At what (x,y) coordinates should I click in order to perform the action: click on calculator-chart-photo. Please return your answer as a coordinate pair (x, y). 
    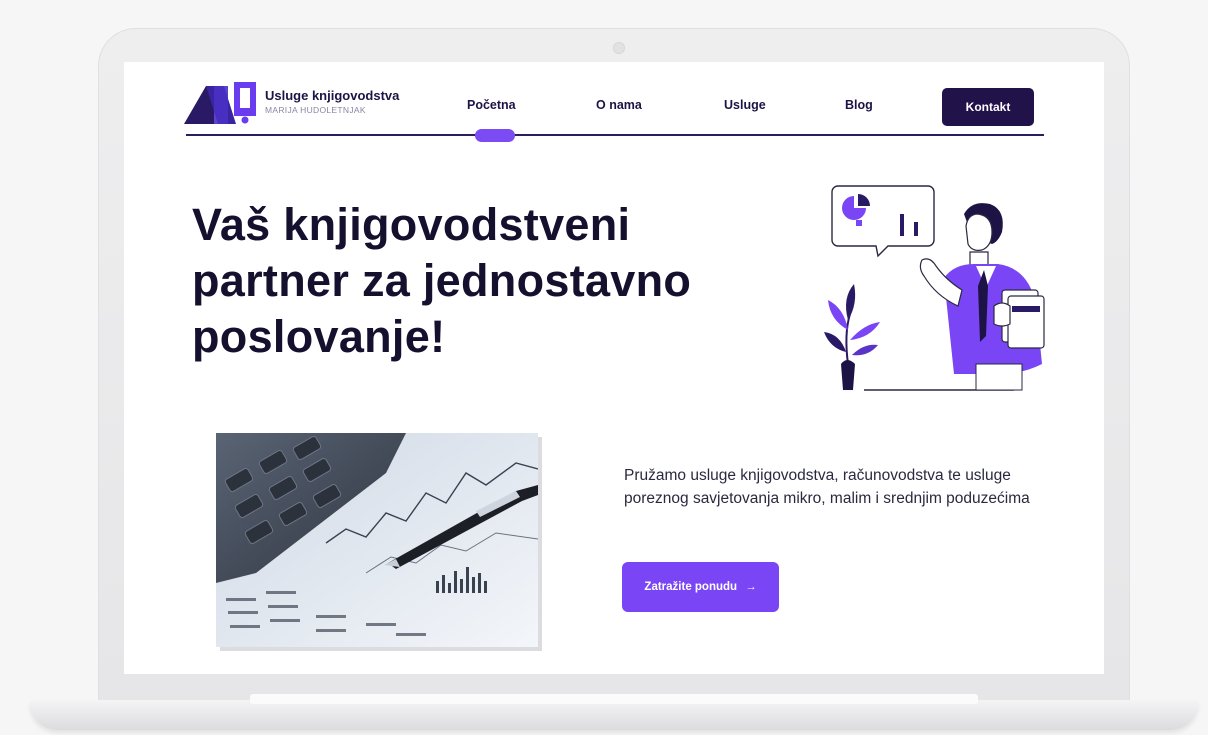
    Looking at the image, I should click on (377, 540).